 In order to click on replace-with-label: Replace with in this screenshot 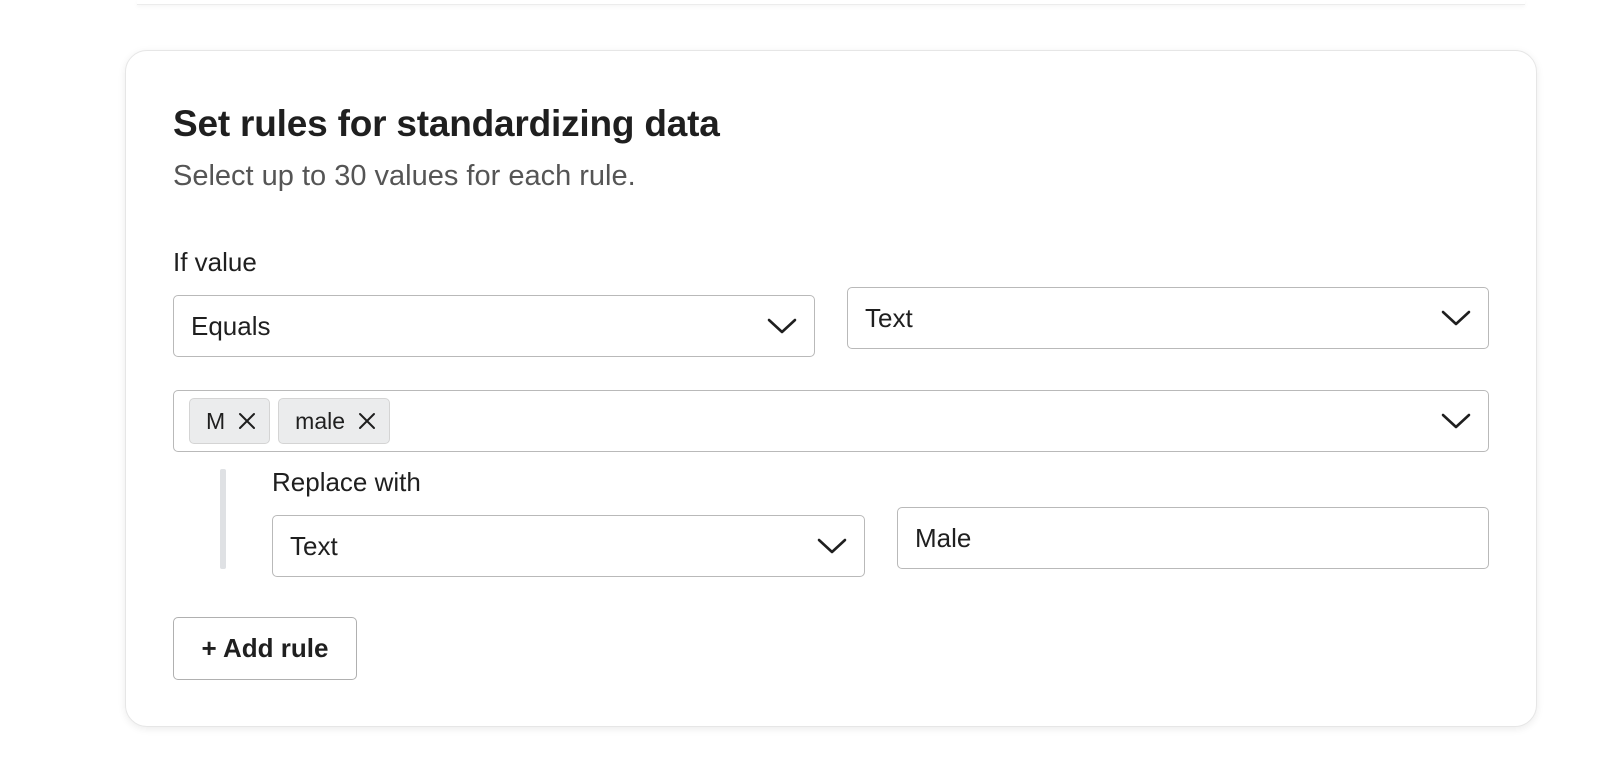, I will do `click(346, 482)`.